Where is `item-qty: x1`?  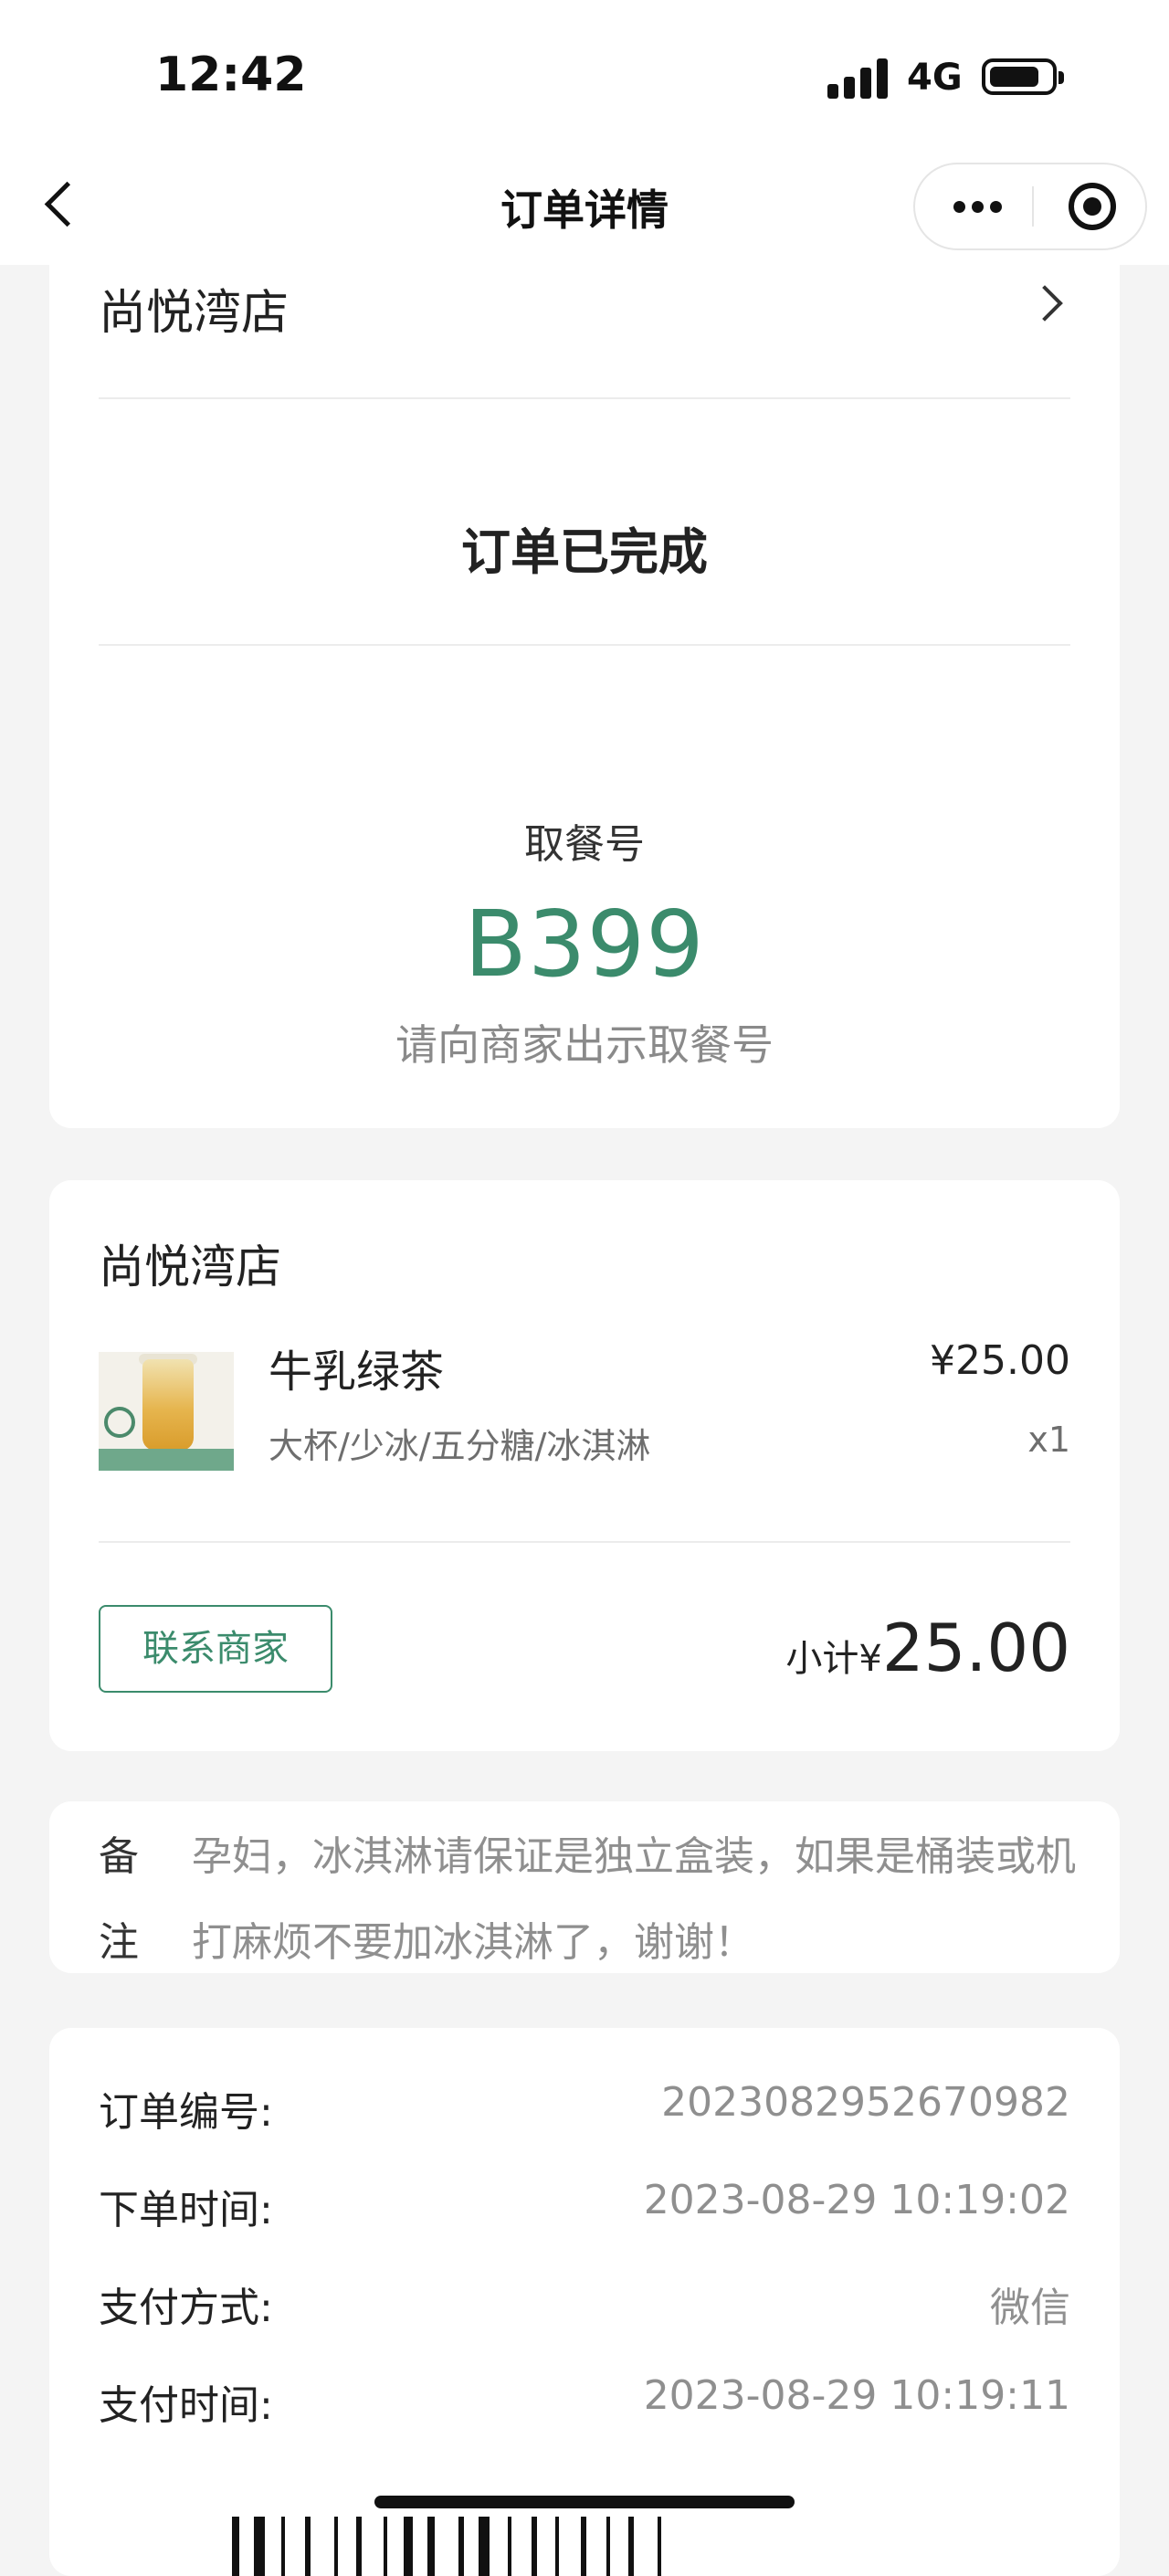 item-qty: x1 is located at coordinates (1048, 1440).